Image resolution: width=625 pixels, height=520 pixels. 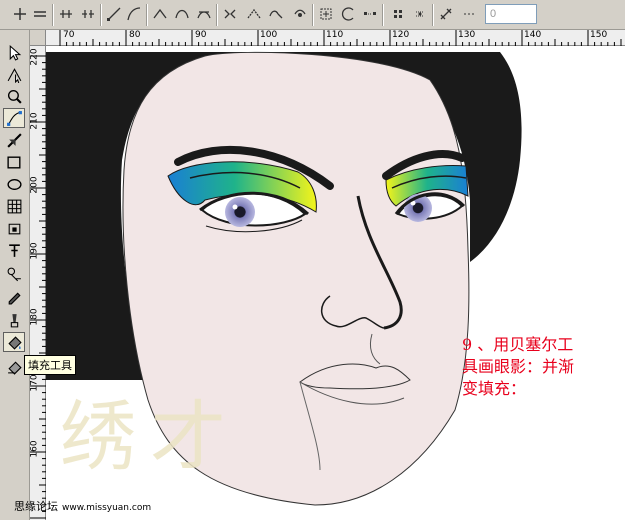 I want to click on break-curve-icon, so click(x=88, y=14).